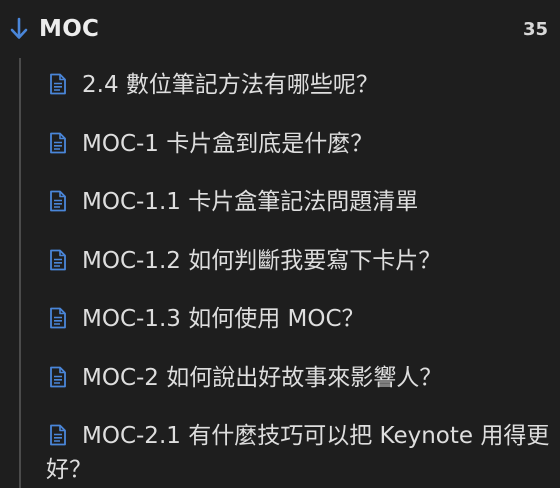  I want to click on group-count-badge: 35, so click(535, 29).